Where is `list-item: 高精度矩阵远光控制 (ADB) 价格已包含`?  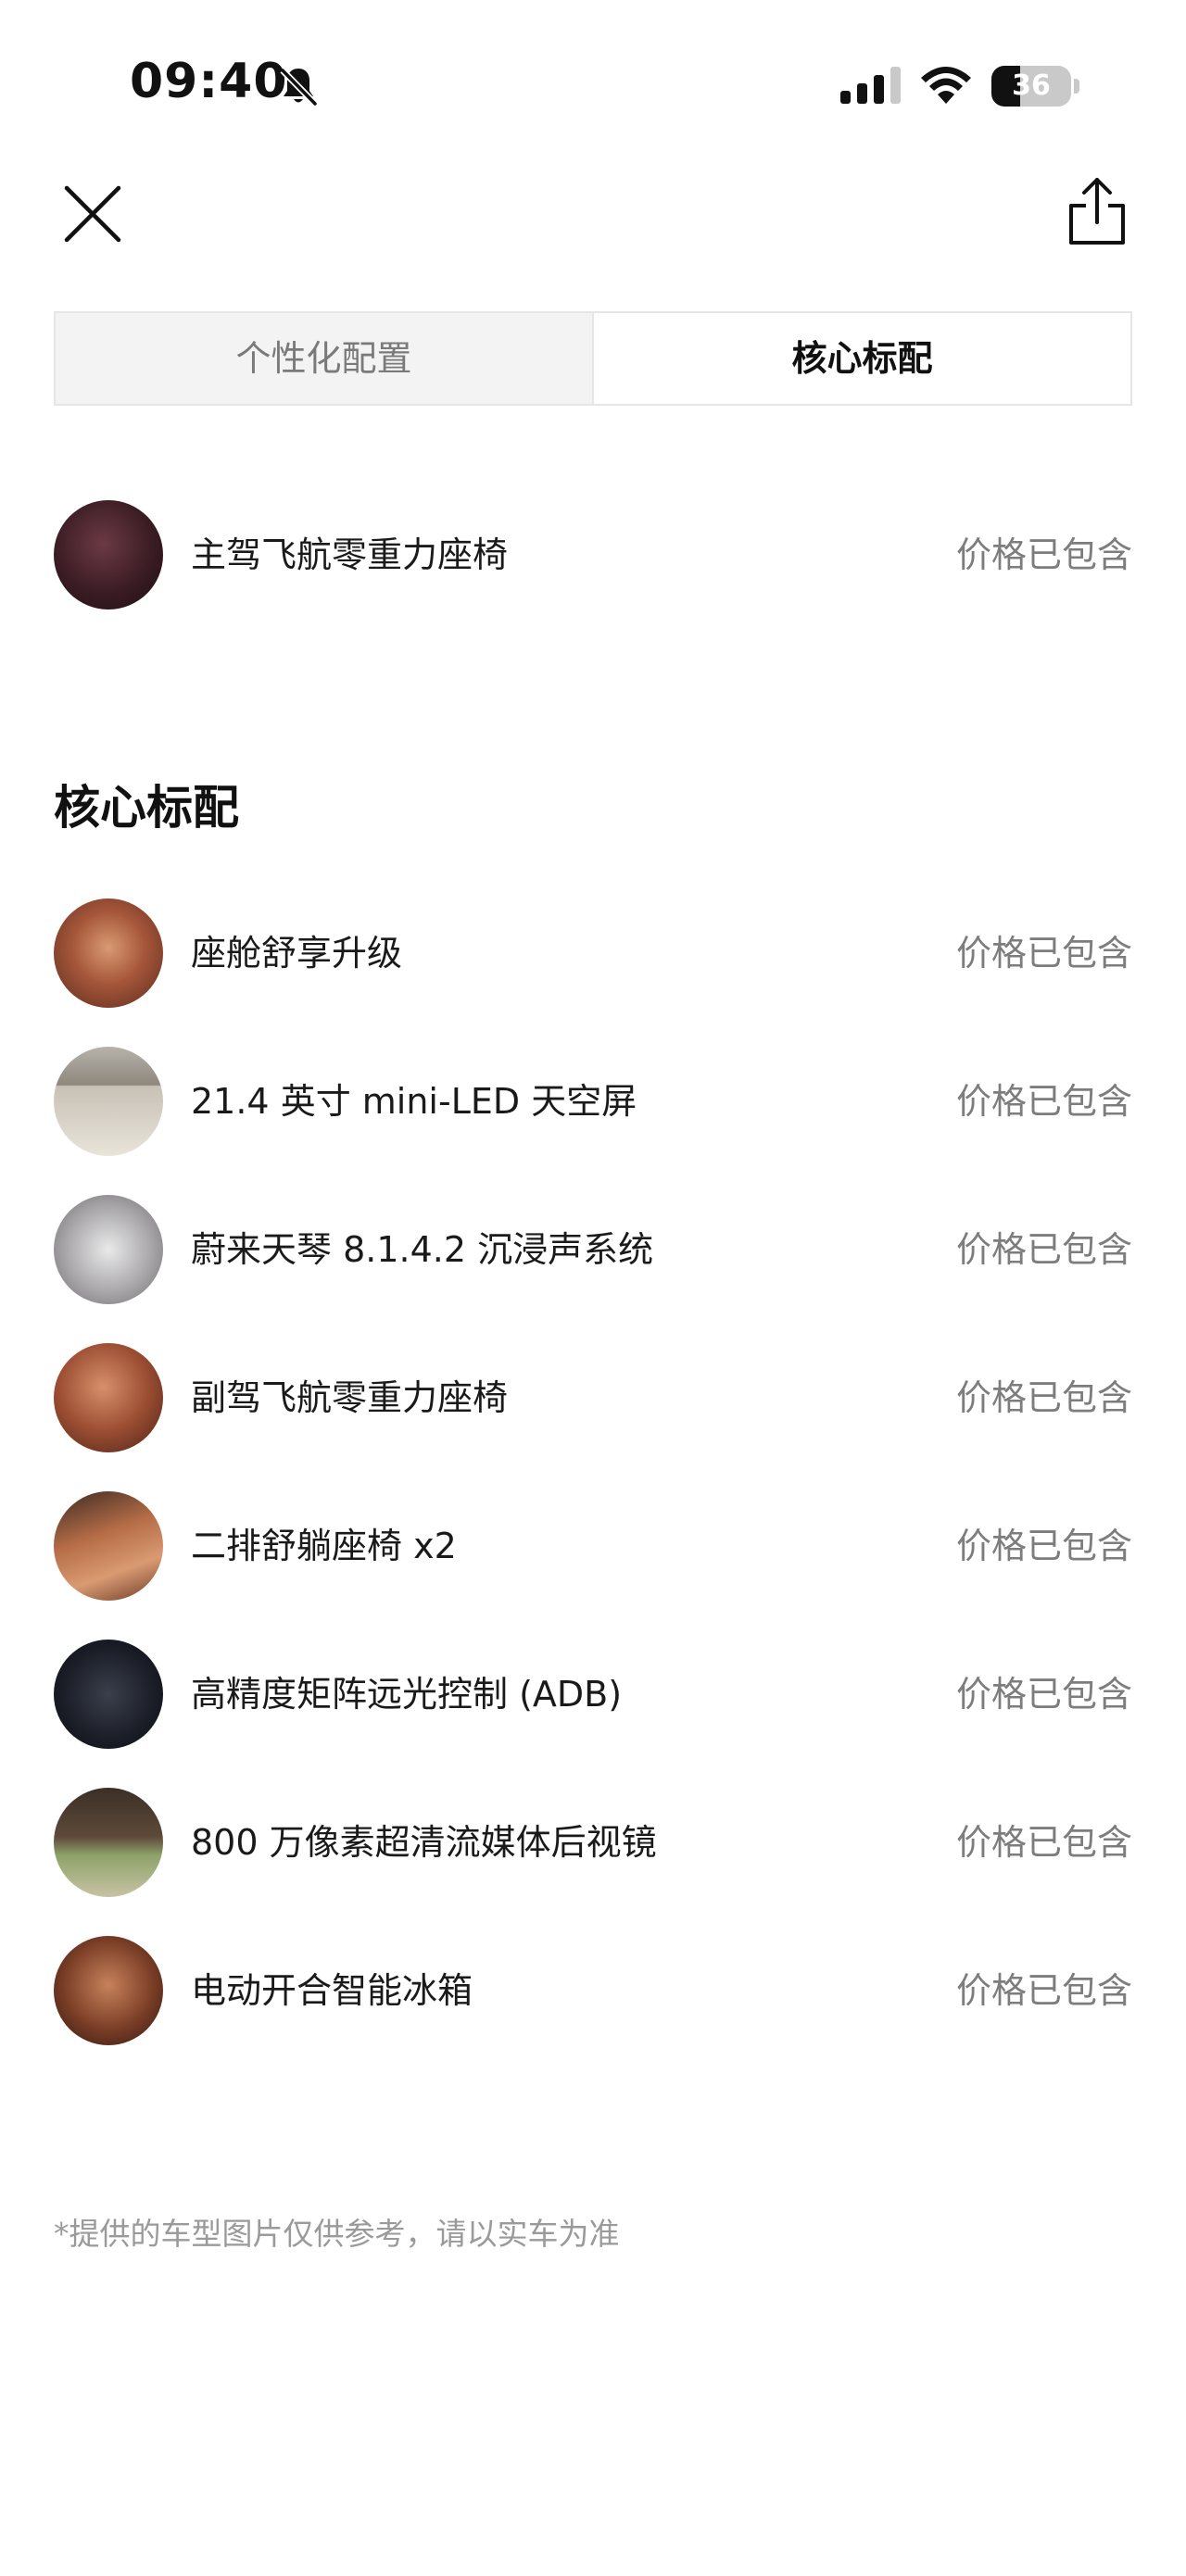
list-item: 高精度矩阵远光控制 (ADB) 价格已包含 is located at coordinates (593, 1694).